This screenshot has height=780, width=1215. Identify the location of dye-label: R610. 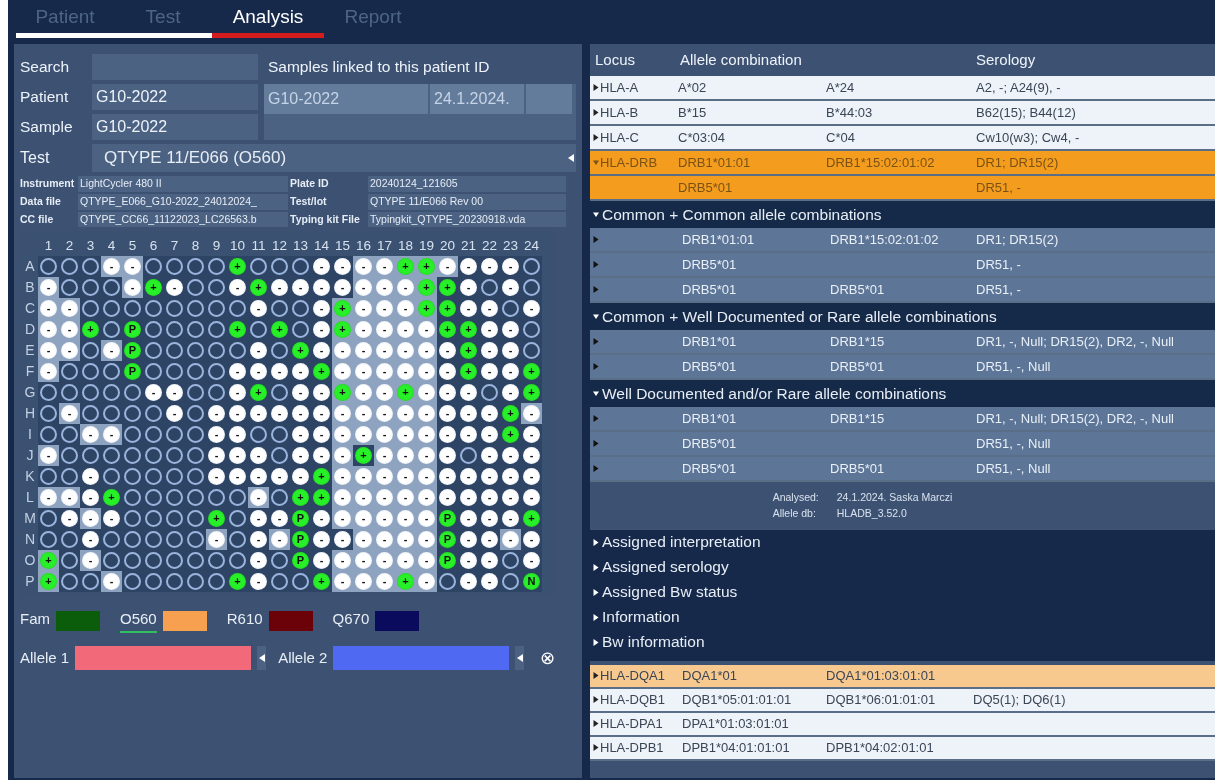
(244, 620).